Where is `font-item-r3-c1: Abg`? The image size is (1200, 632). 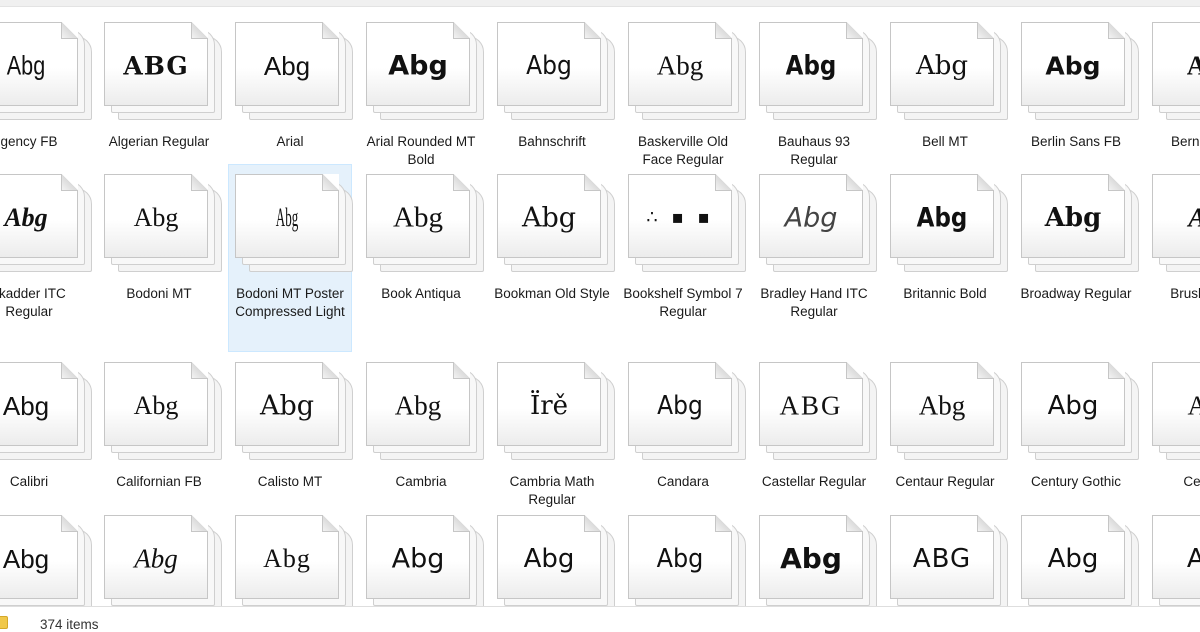 font-item-r3-c1: Abg is located at coordinates (160, 559).